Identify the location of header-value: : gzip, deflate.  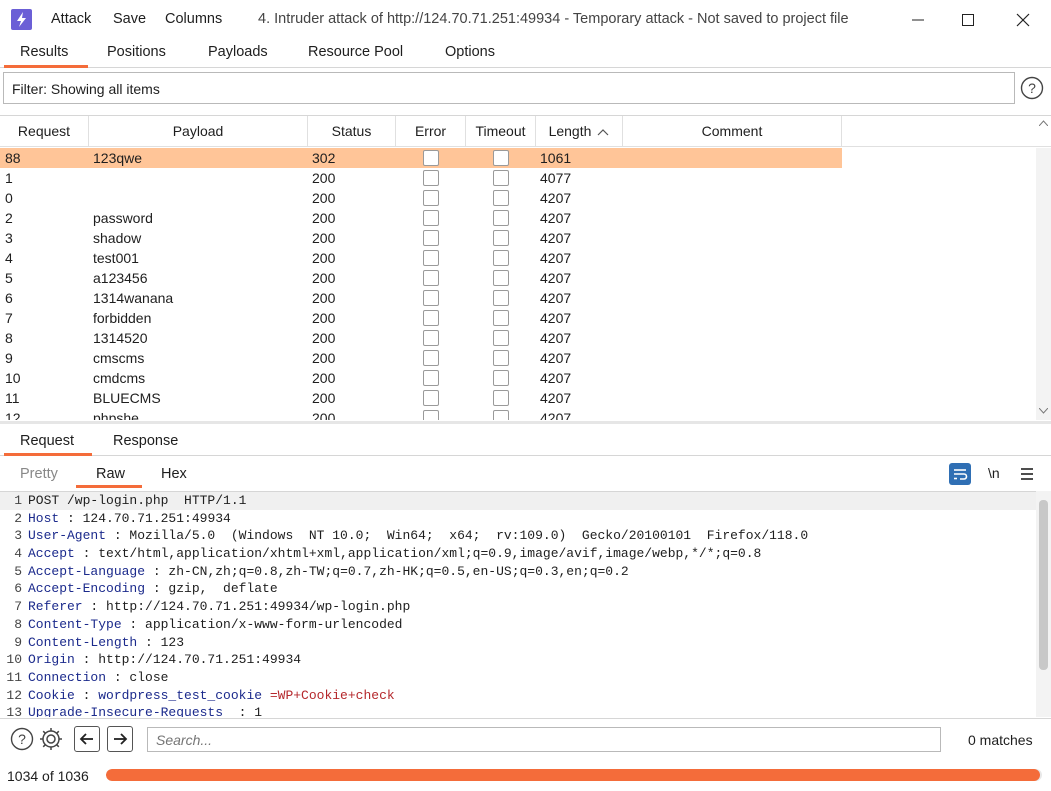
(211, 589).